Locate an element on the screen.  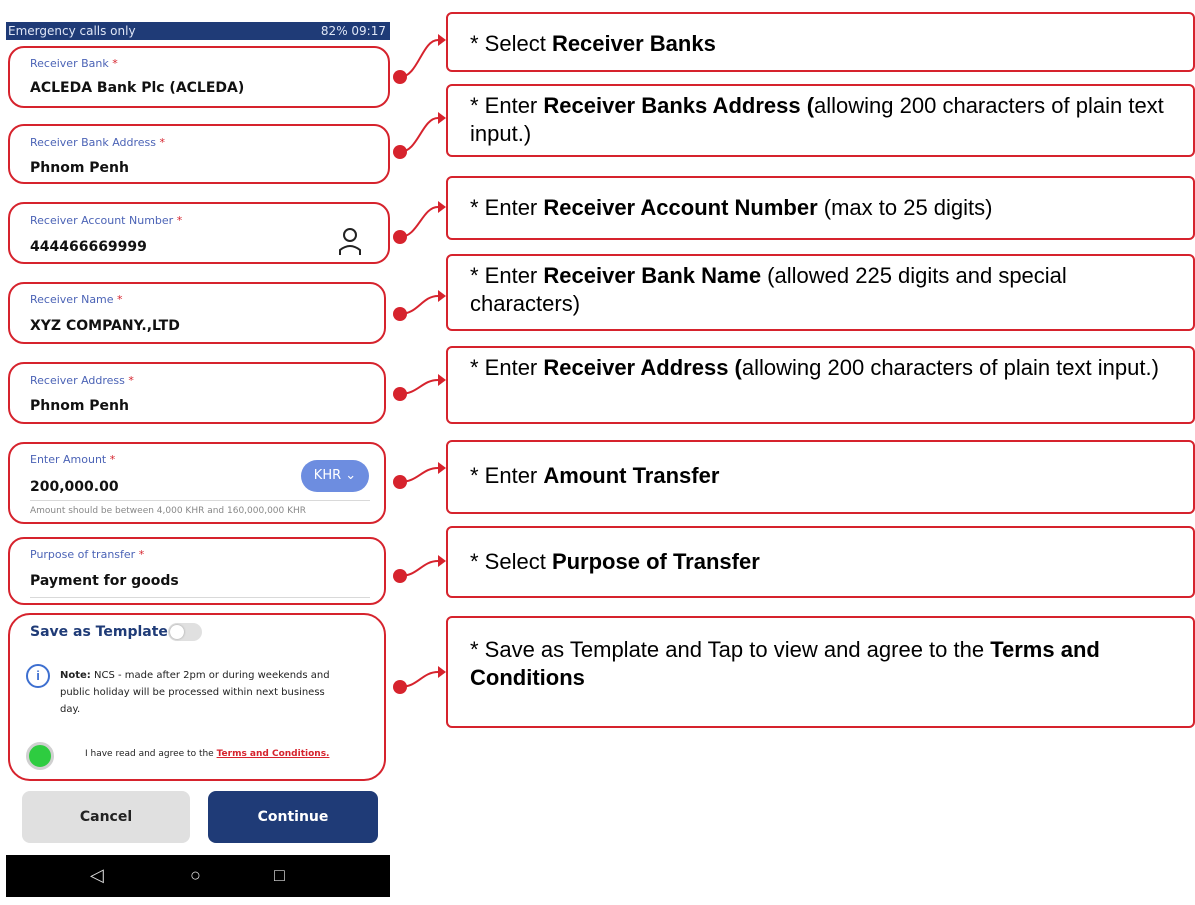
recents-icon: □ is located at coordinates (279, 875).